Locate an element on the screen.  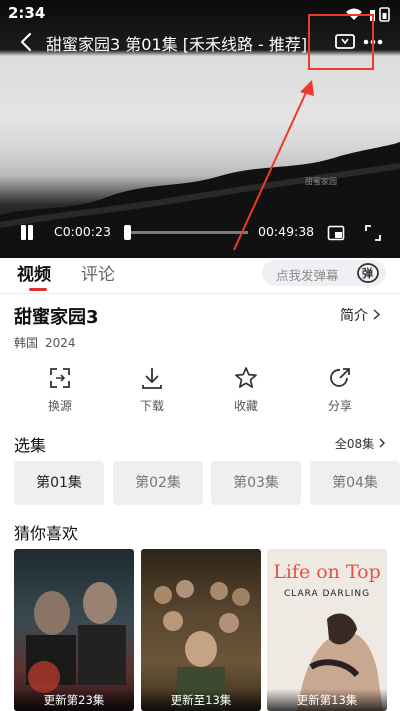
recommend-card: 更新至13集 is located at coordinates (201, 630).